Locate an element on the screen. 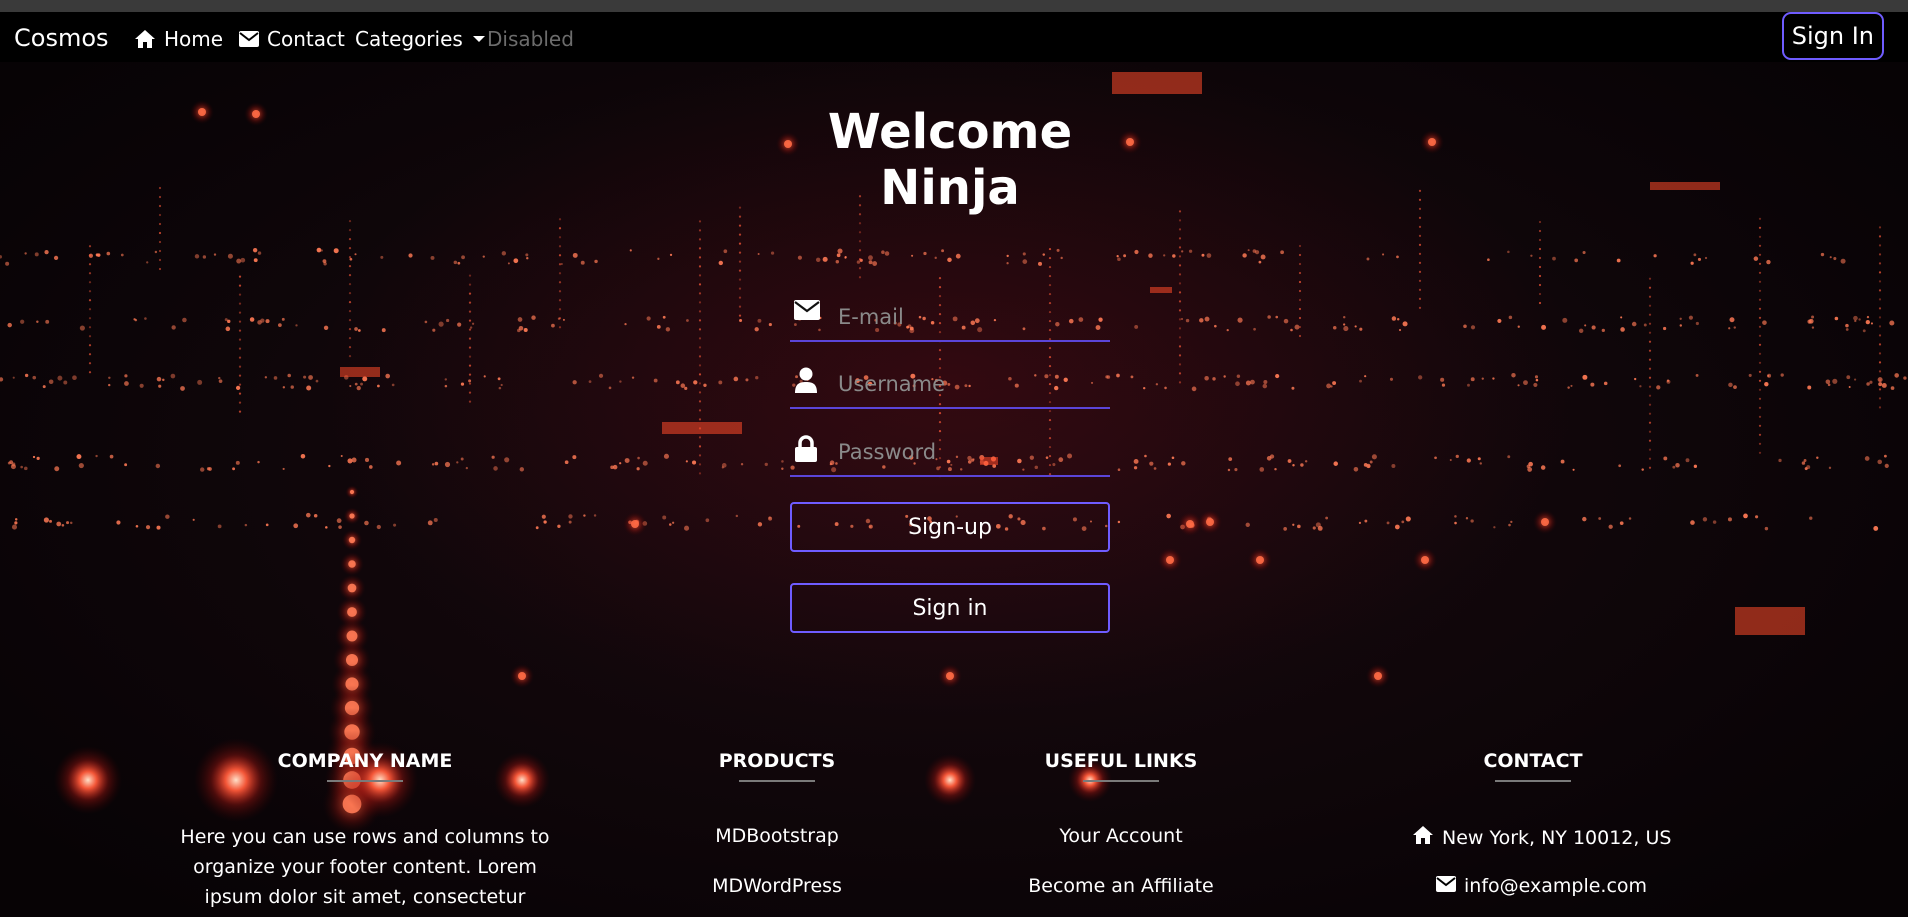 The width and height of the screenshot is (1908, 917). nav-disabled: Disabled is located at coordinates (530, 39).